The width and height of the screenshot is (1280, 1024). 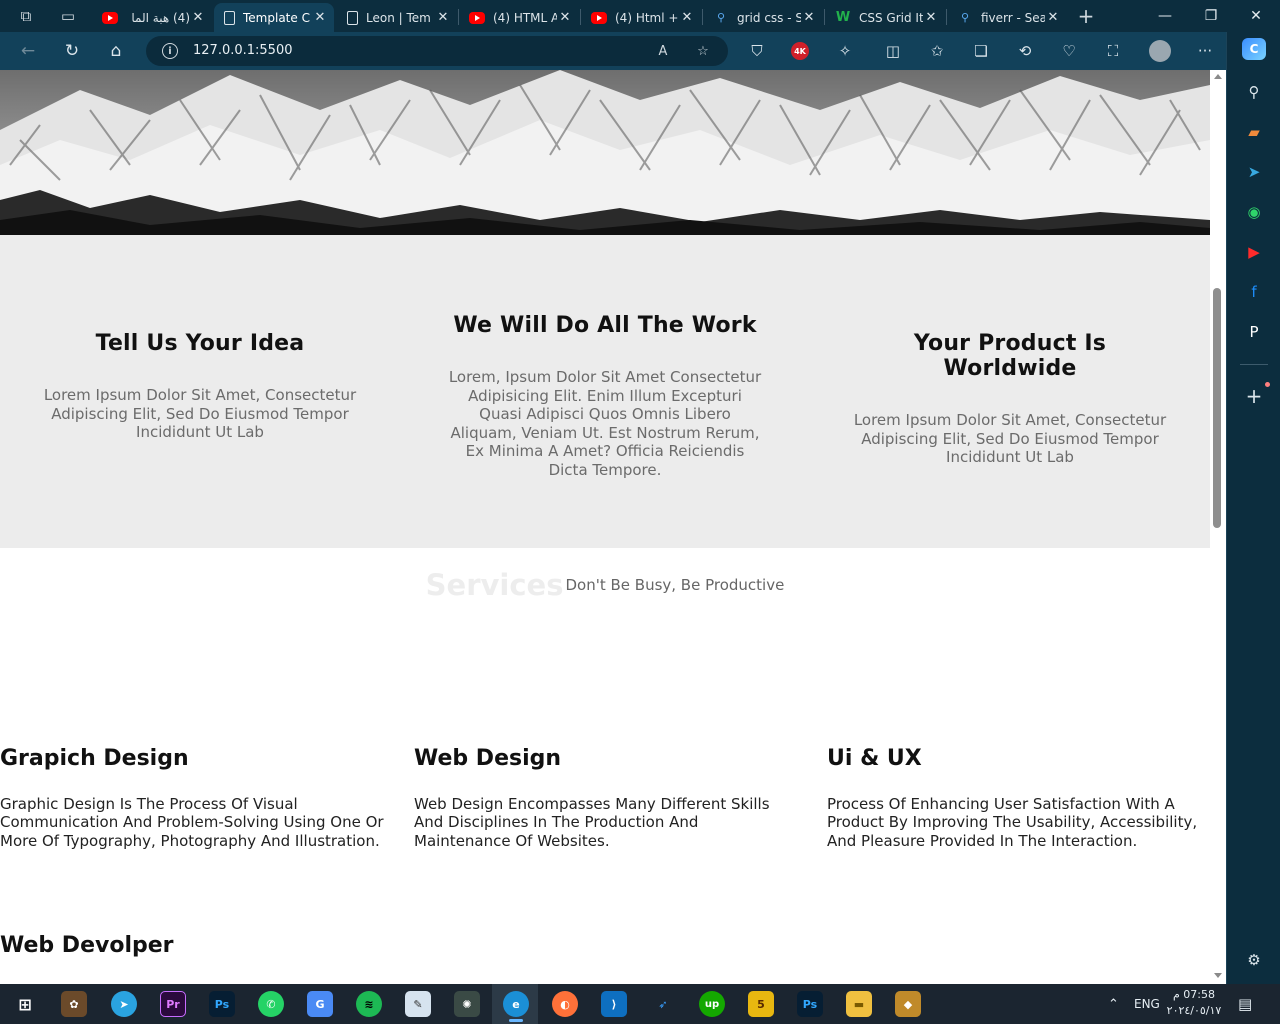 What do you see at coordinates (599, 17) in the screenshot?
I see `youtube-icon` at bounding box center [599, 17].